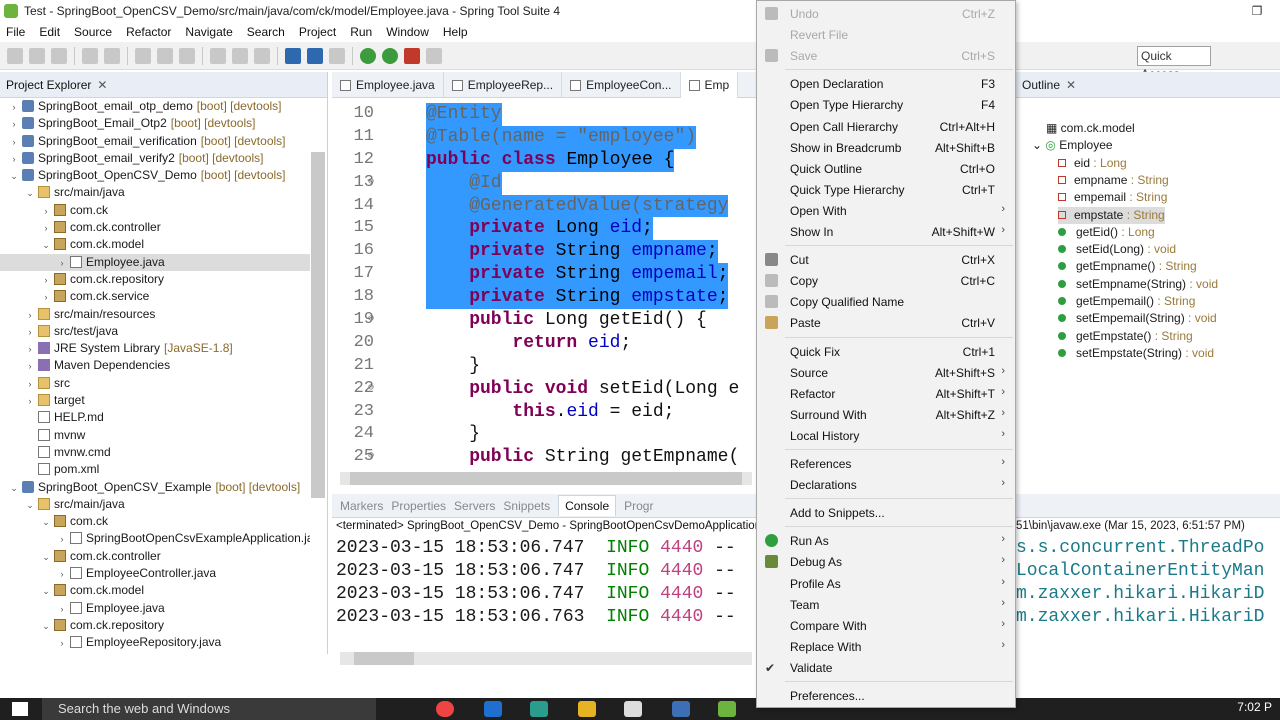  I want to click on store-icon, so click(633, 709).